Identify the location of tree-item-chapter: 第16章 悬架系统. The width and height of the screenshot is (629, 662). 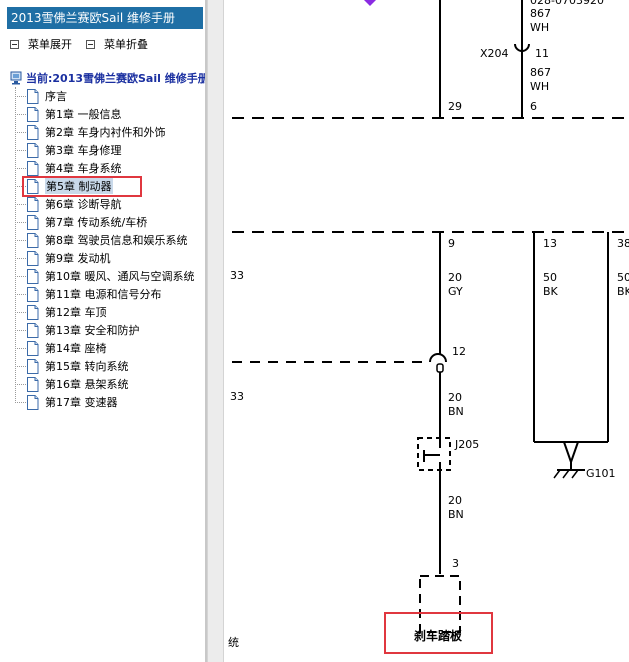
(72, 384).